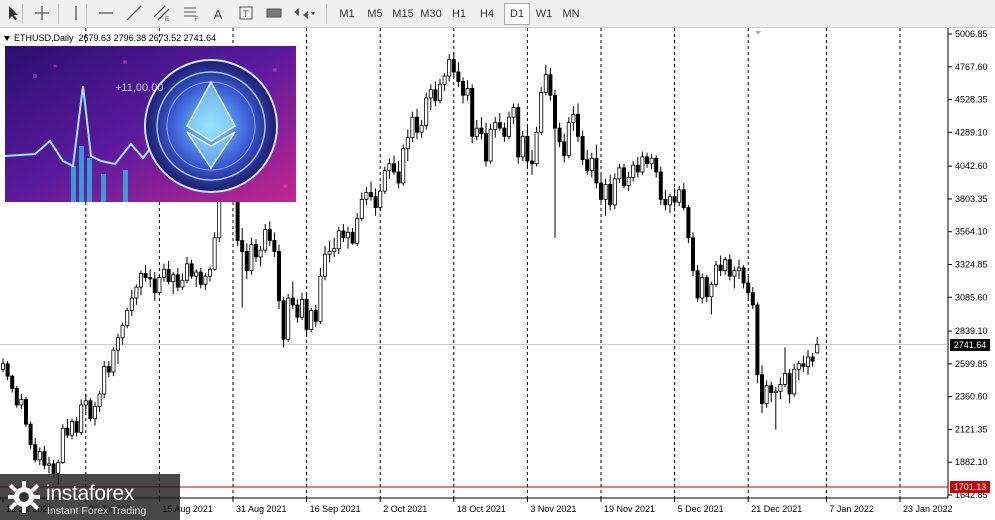 This screenshot has height=520, width=995. What do you see at coordinates (162, 14) in the screenshot?
I see `equidistant-channel-tool-button: E` at bounding box center [162, 14].